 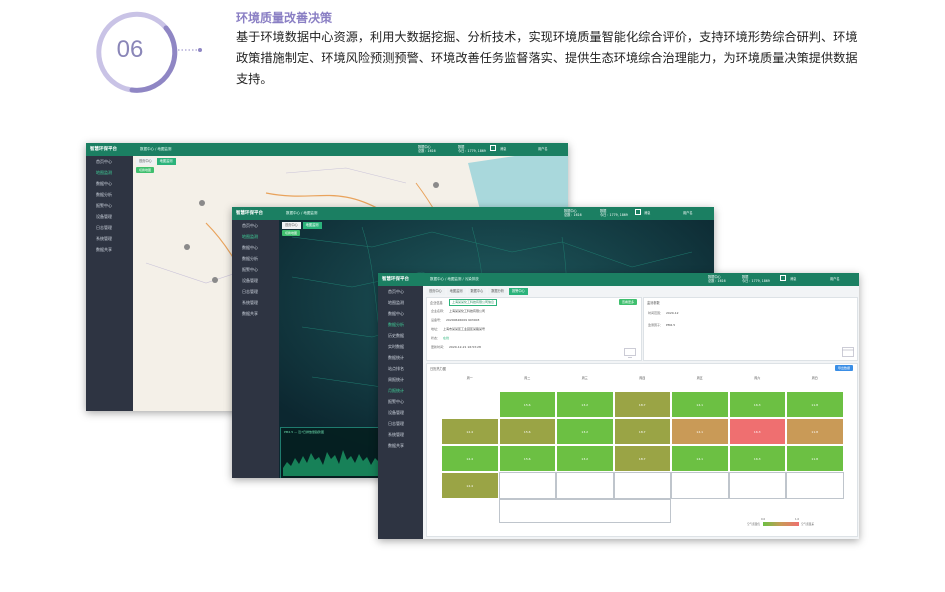 I want to click on trend-chart, so click(x=331, y=463).